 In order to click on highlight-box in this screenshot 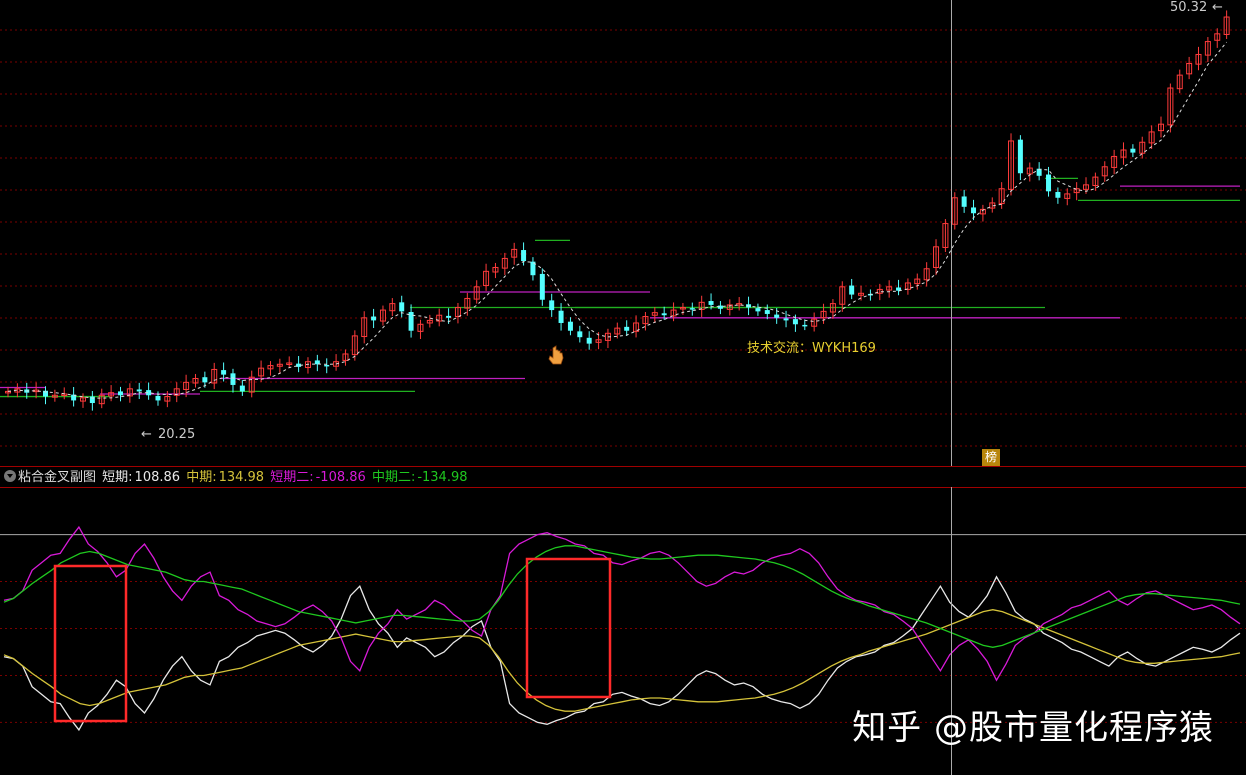, I will do `click(568, 628)`.